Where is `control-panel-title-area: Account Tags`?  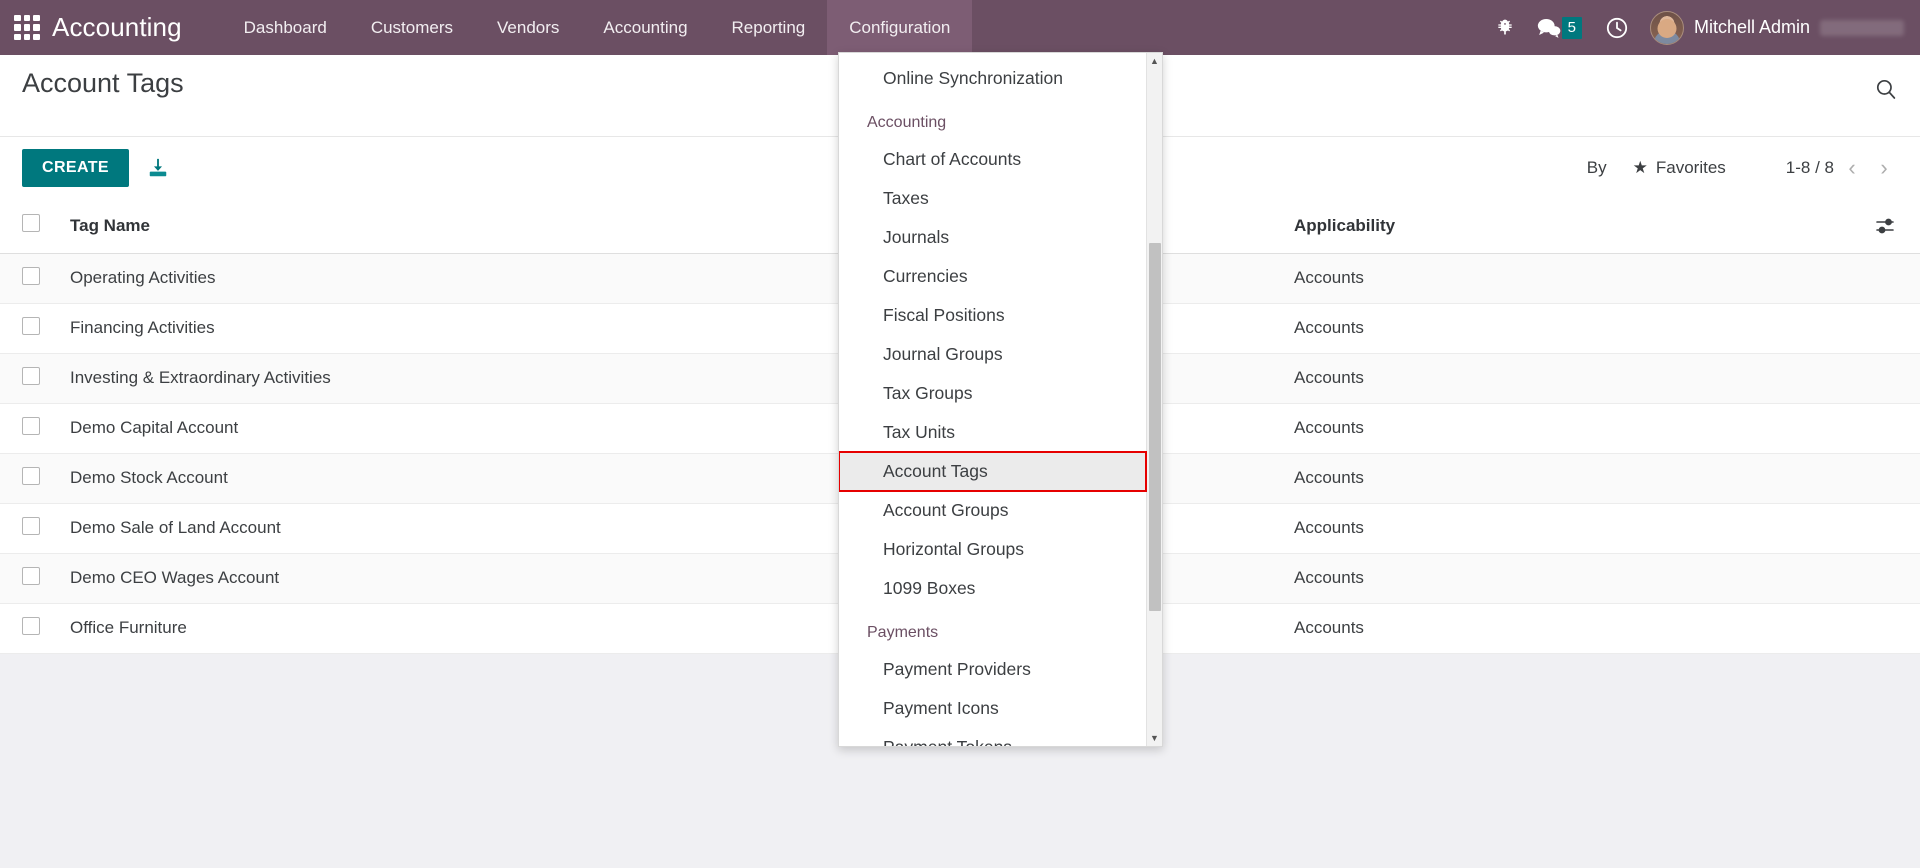
control-panel-title-area: Account Tags is located at coordinates (92, 77).